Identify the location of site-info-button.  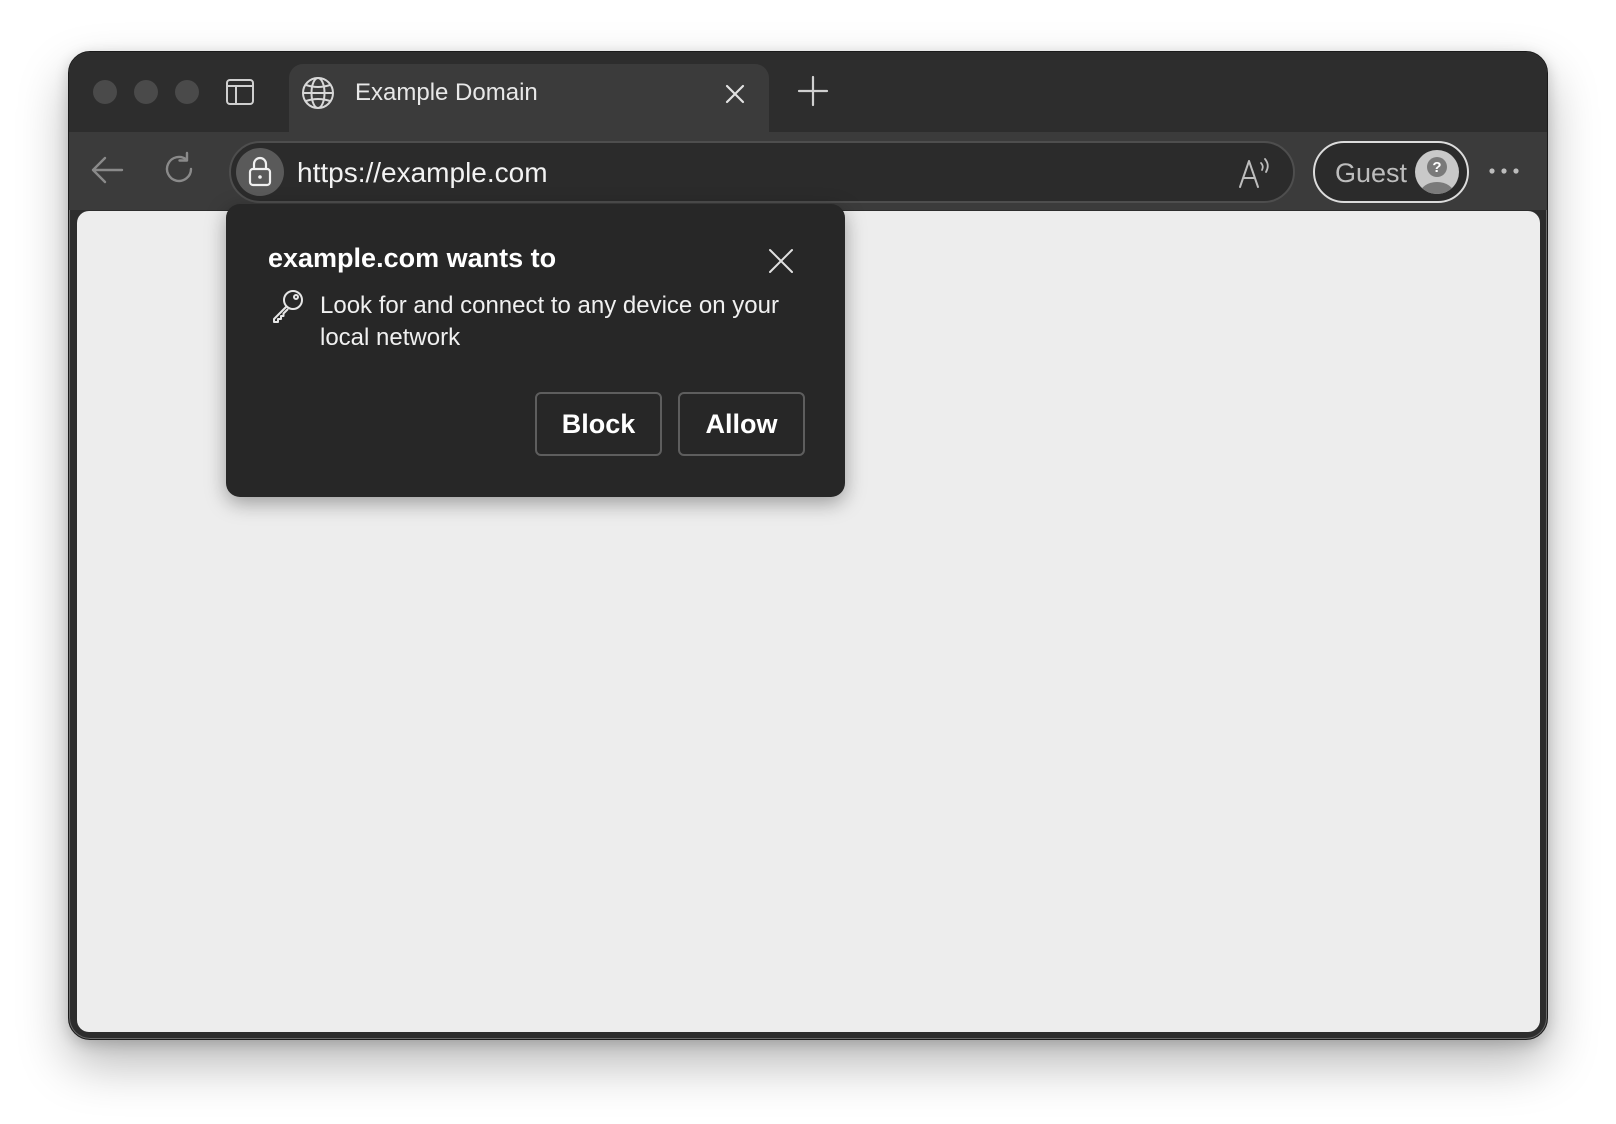
(260, 172).